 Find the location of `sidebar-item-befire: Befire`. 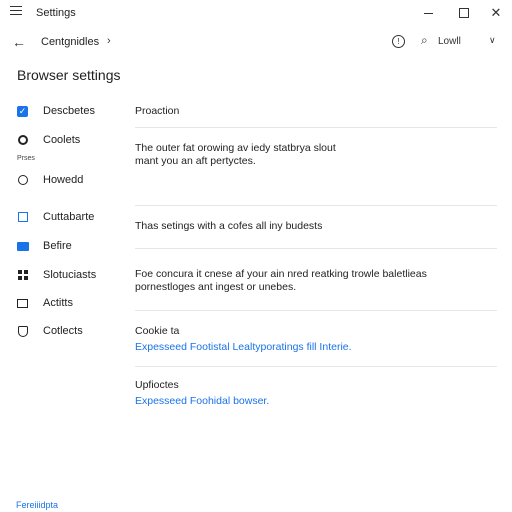

sidebar-item-befire: Befire is located at coordinates (44, 246).